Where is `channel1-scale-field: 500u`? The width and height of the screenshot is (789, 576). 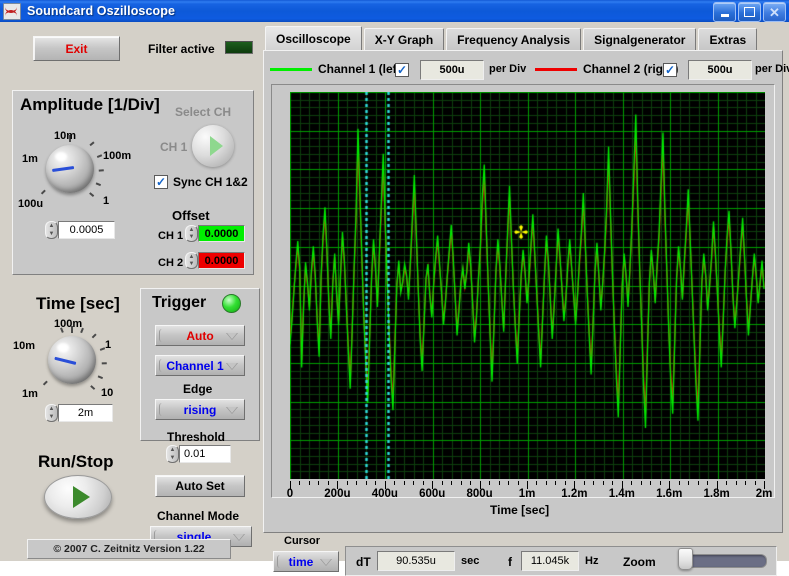
channel1-scale-field: 500u is located at coordinates (452, 70).